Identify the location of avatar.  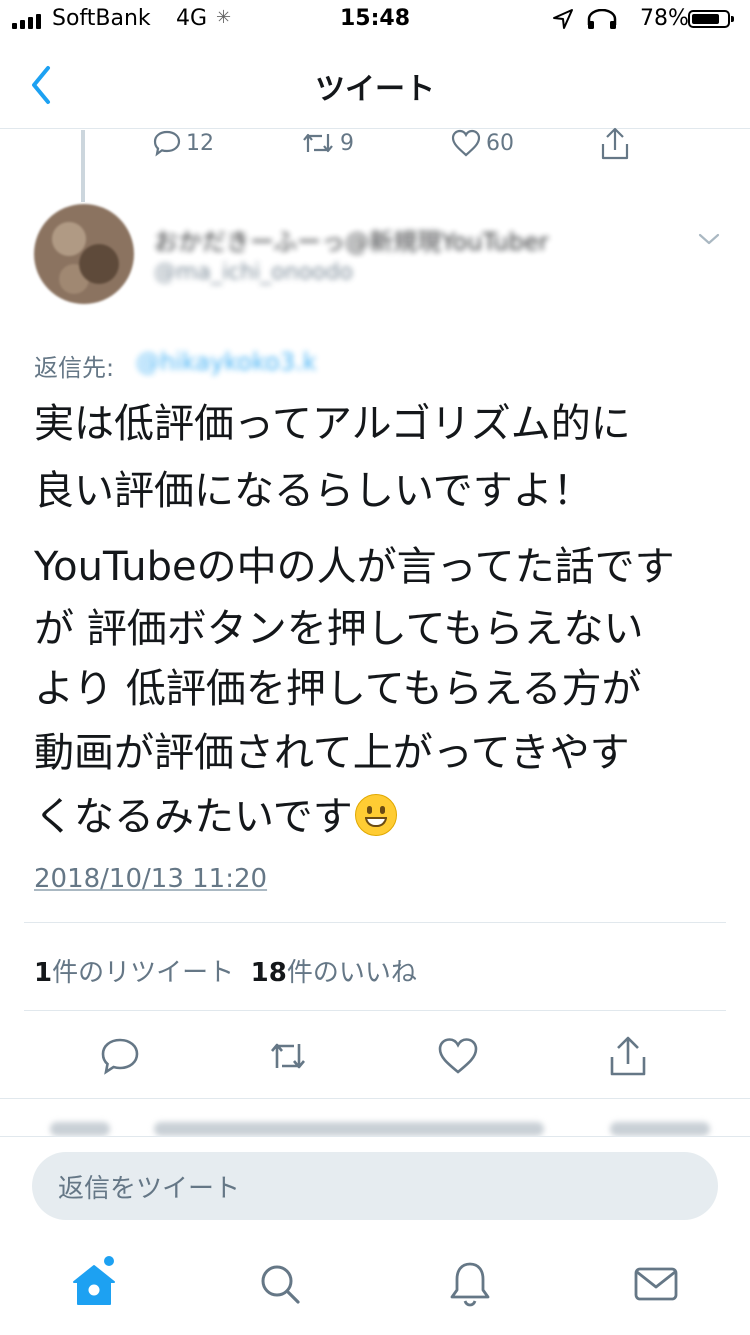
(84, 254).